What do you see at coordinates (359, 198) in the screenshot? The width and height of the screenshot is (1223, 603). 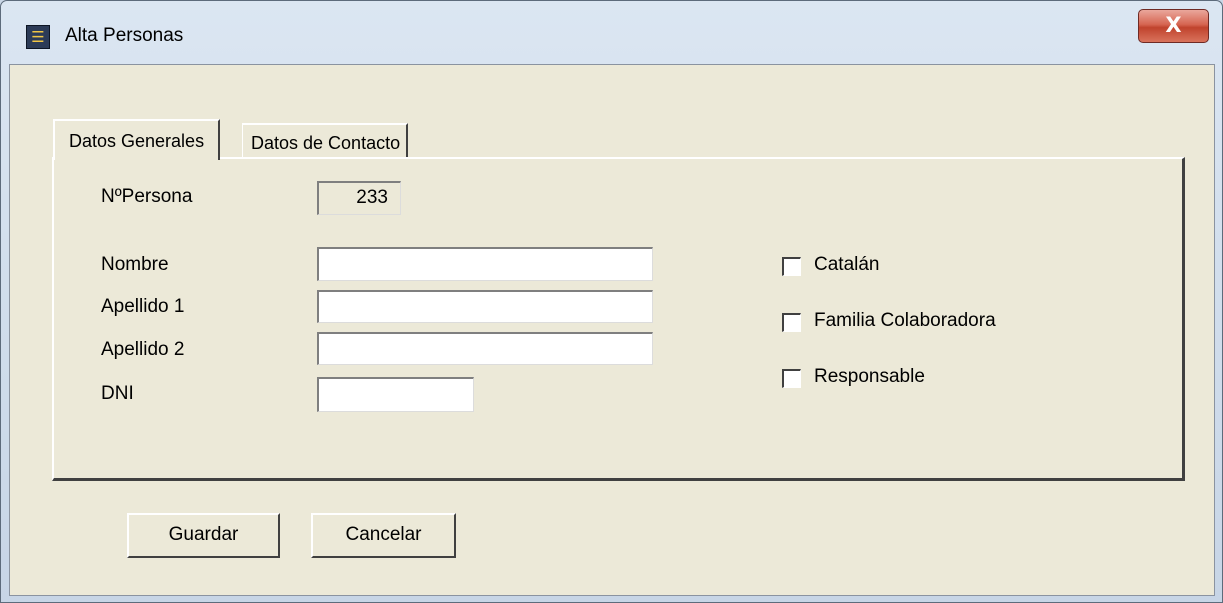 I see `numero-persona-field: 233` at bounding box center [359, 198].